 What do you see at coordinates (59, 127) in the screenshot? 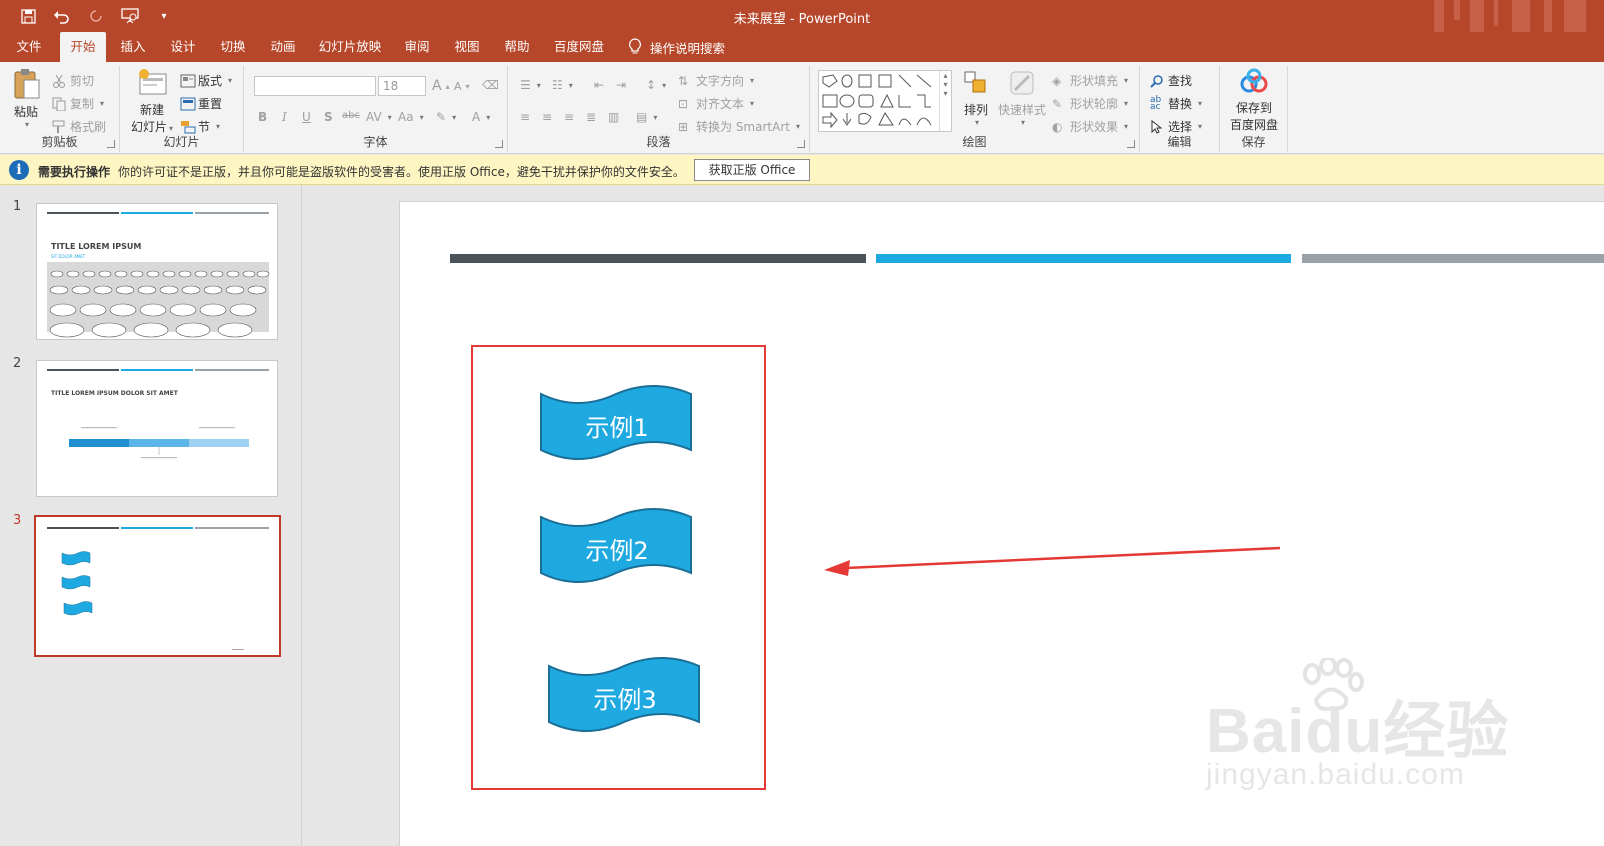
I see `paintbrush-icon` at bounding box center [59, 127].